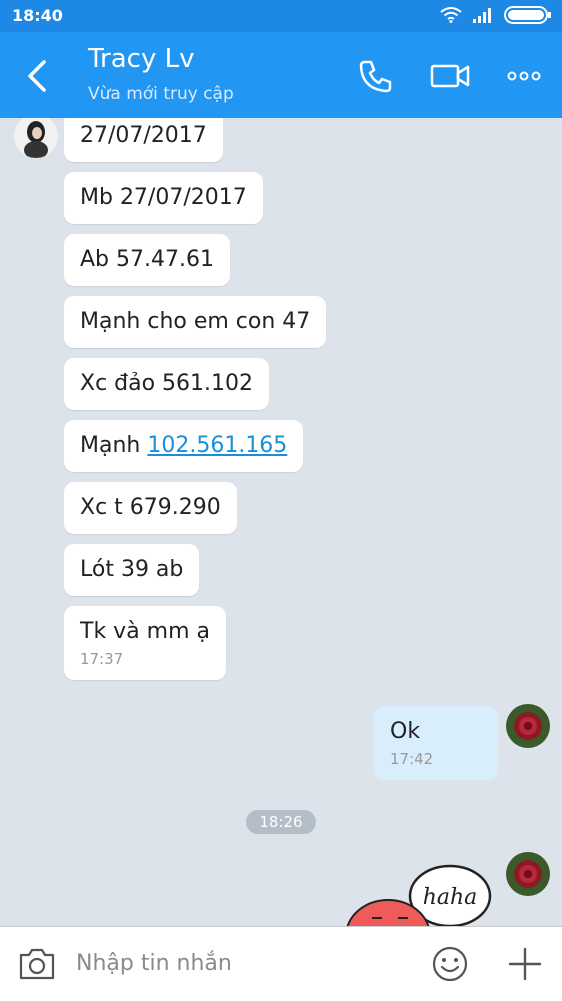 Image resolution: width=562 pixels, height=1001 pixels. What do you see at coordinates (412, 759) in the screenshot?
I see `message-time: 17:42` at bounding box center [412, 759].